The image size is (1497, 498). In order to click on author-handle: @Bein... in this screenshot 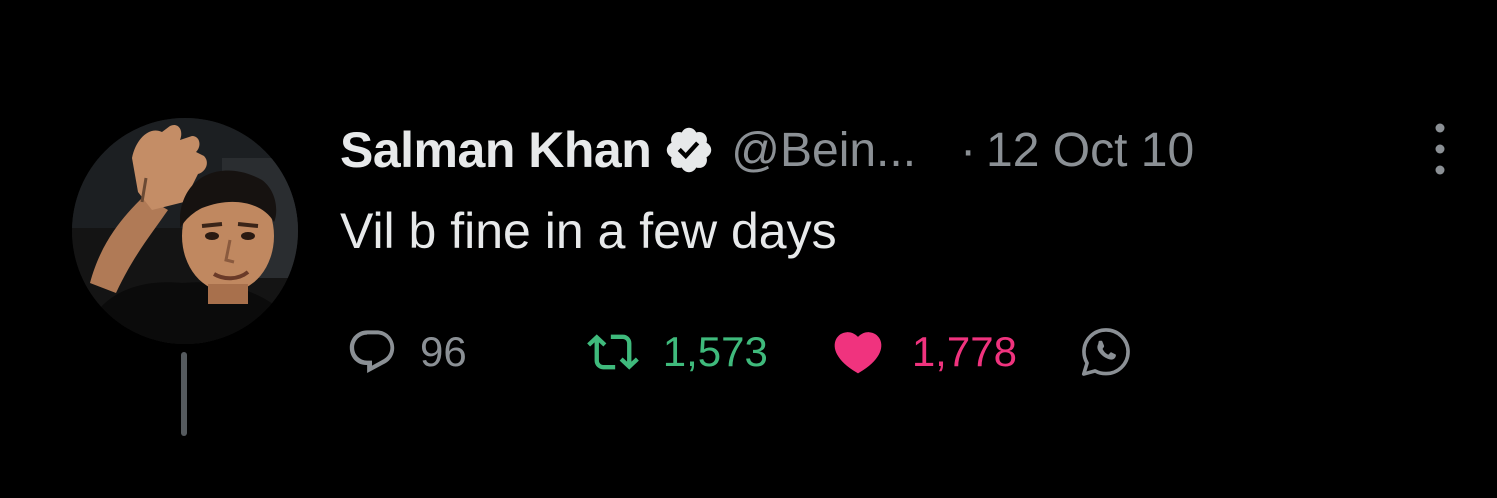, I will do `click(823, 150)`.